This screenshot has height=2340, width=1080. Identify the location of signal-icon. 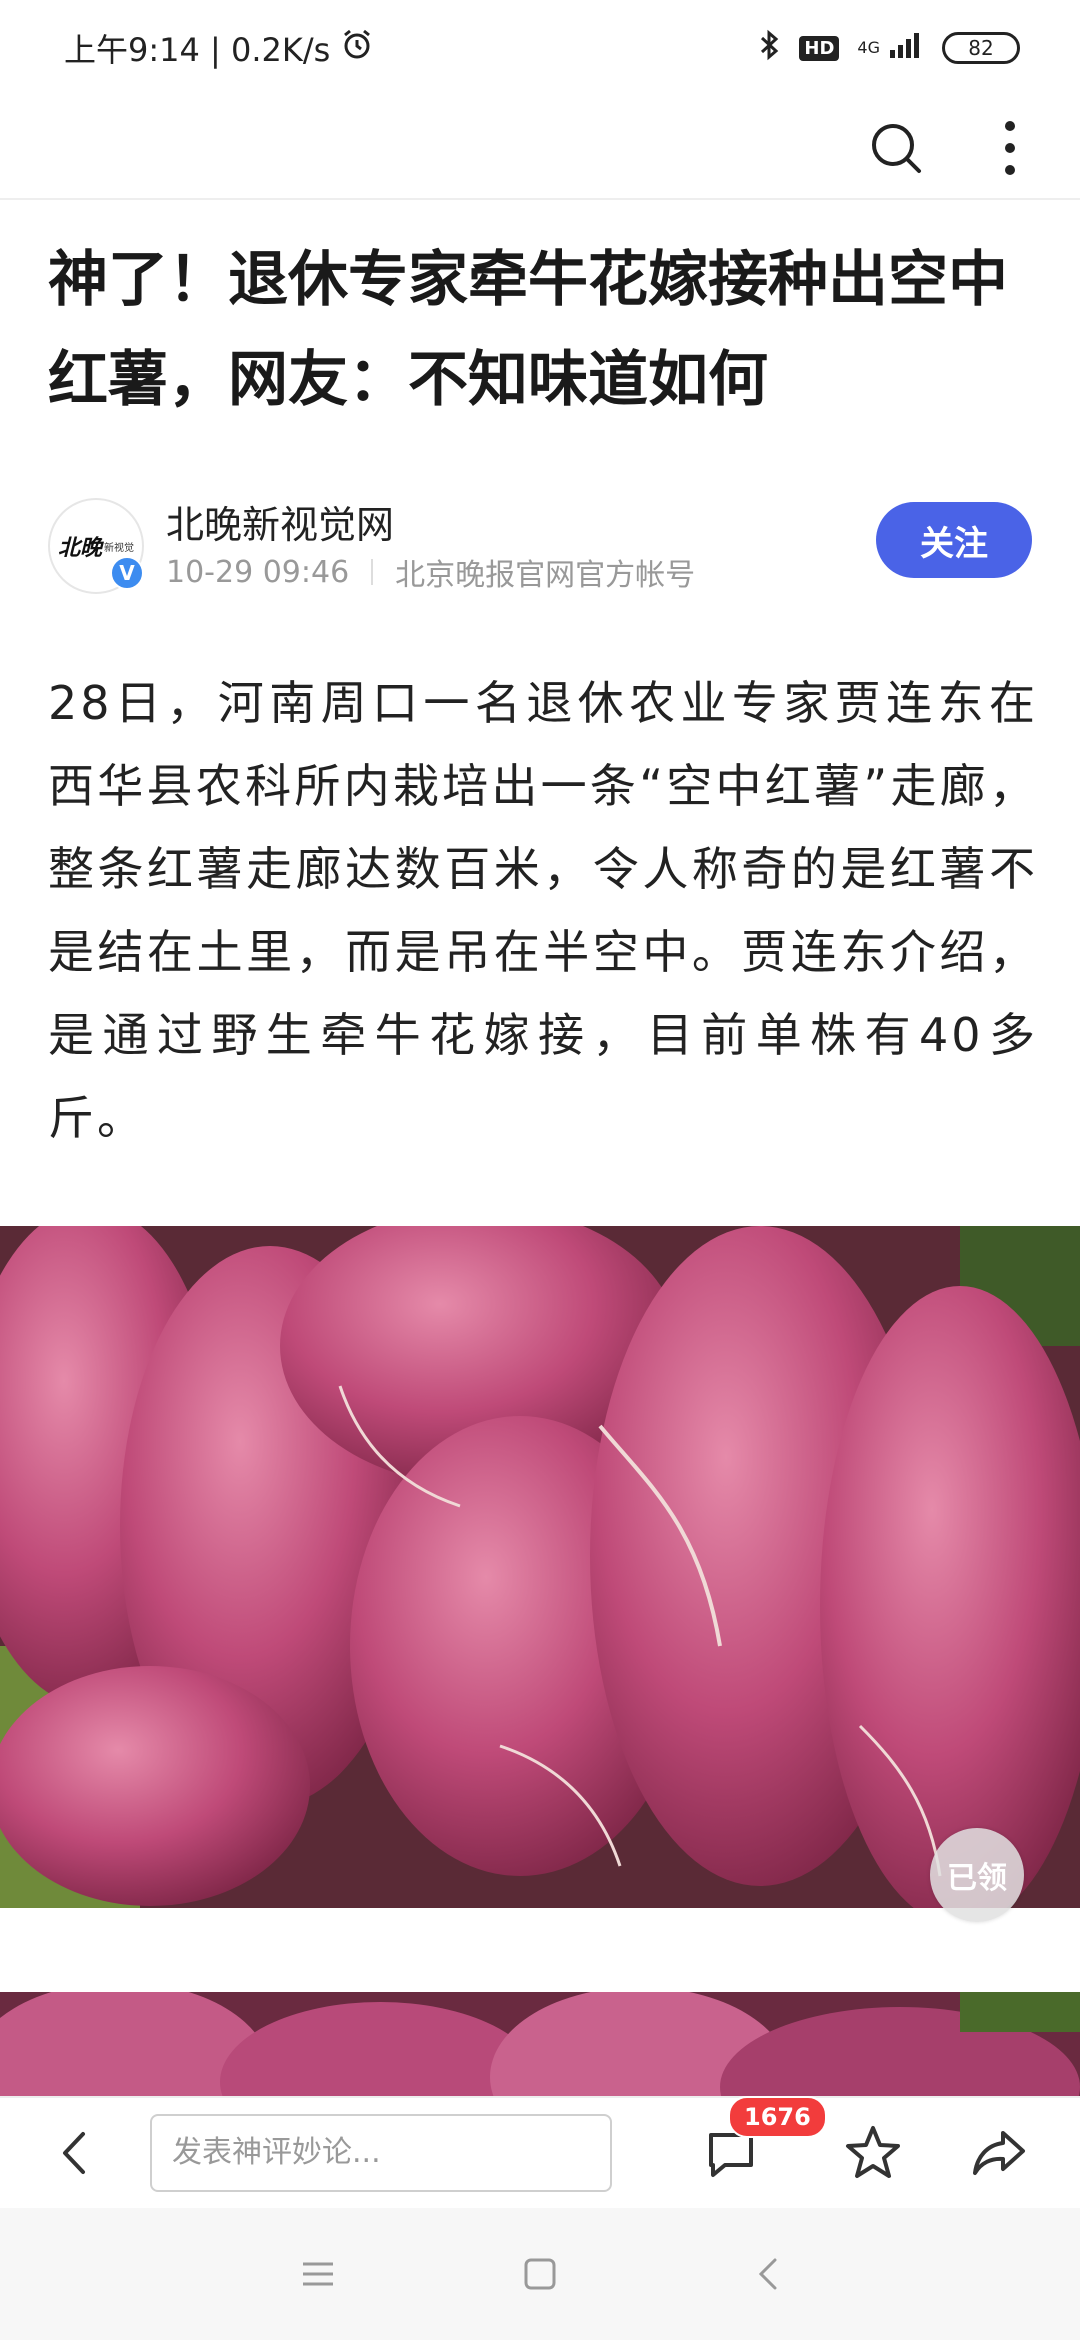
(906, 48).